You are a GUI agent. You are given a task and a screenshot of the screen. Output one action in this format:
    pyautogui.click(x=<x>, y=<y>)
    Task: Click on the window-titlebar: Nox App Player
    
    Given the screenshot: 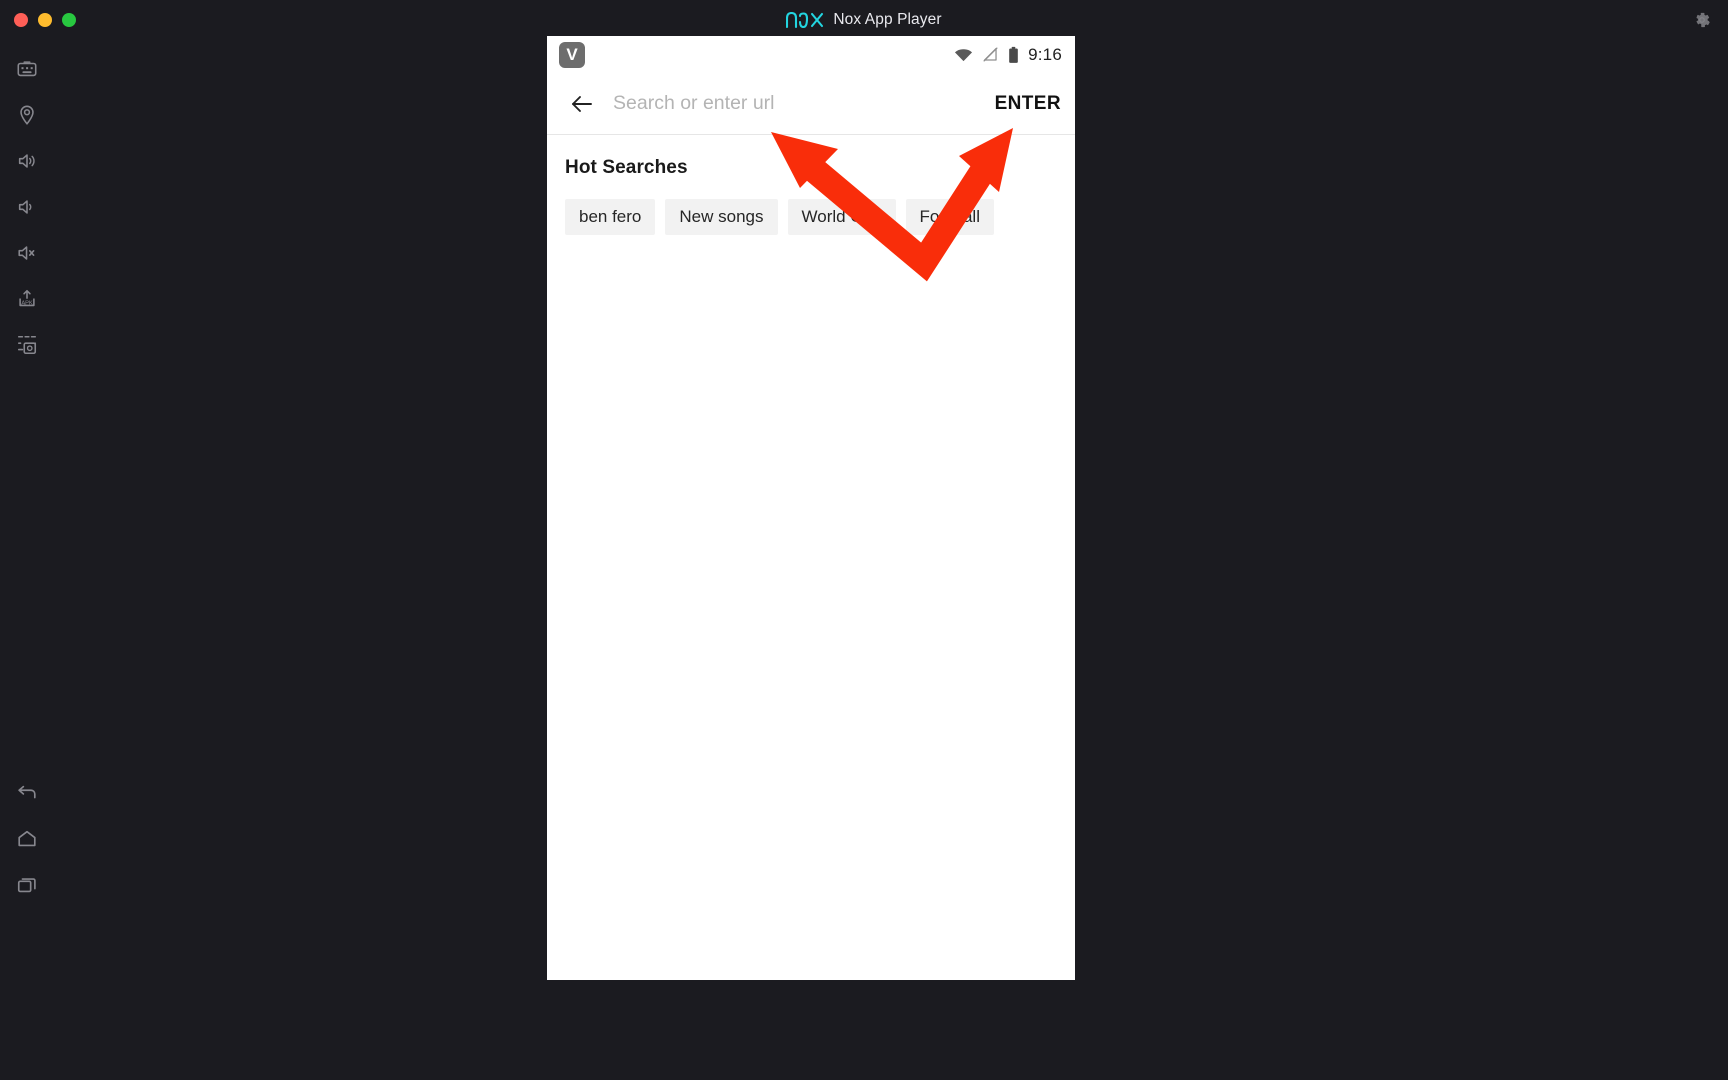 What is the action you would take?
    pyautogui.click(x=864, y=20)
    